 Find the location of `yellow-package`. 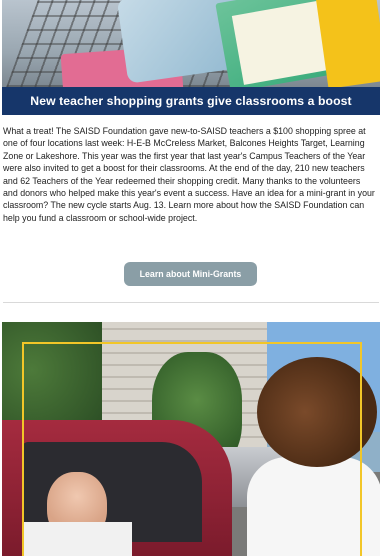

yellow-package is located at coordinates (348, 43).